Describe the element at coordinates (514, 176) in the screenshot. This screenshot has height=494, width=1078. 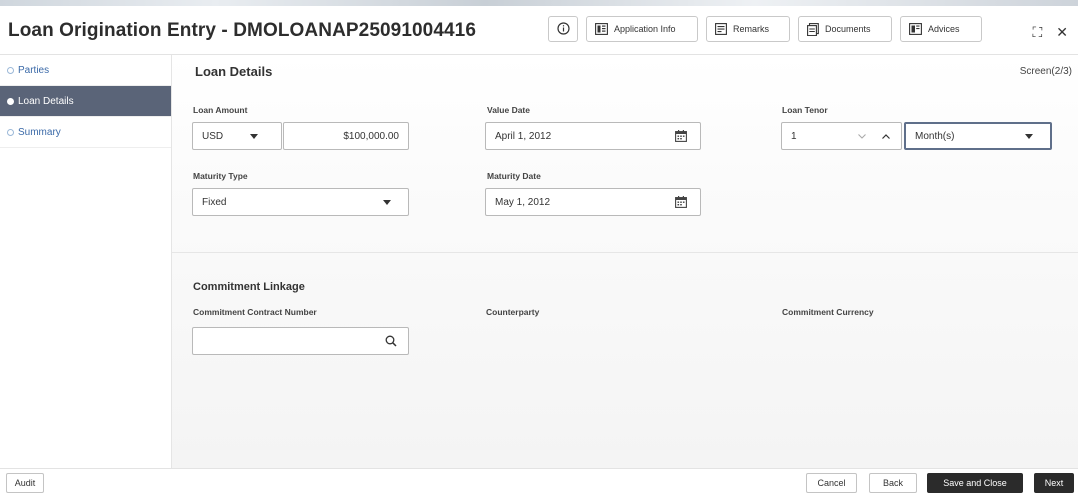
I see `maturity-date-label: Maturity Date` at that location.